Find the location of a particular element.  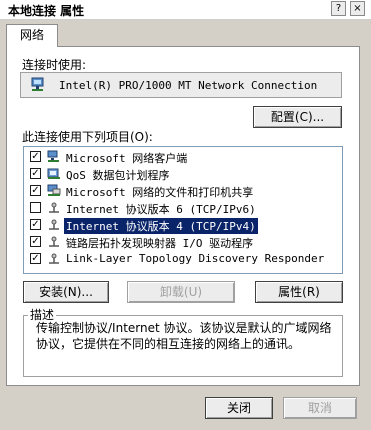

item-label: QoS 数据包计划程序 is located at coordinates (118, 175).